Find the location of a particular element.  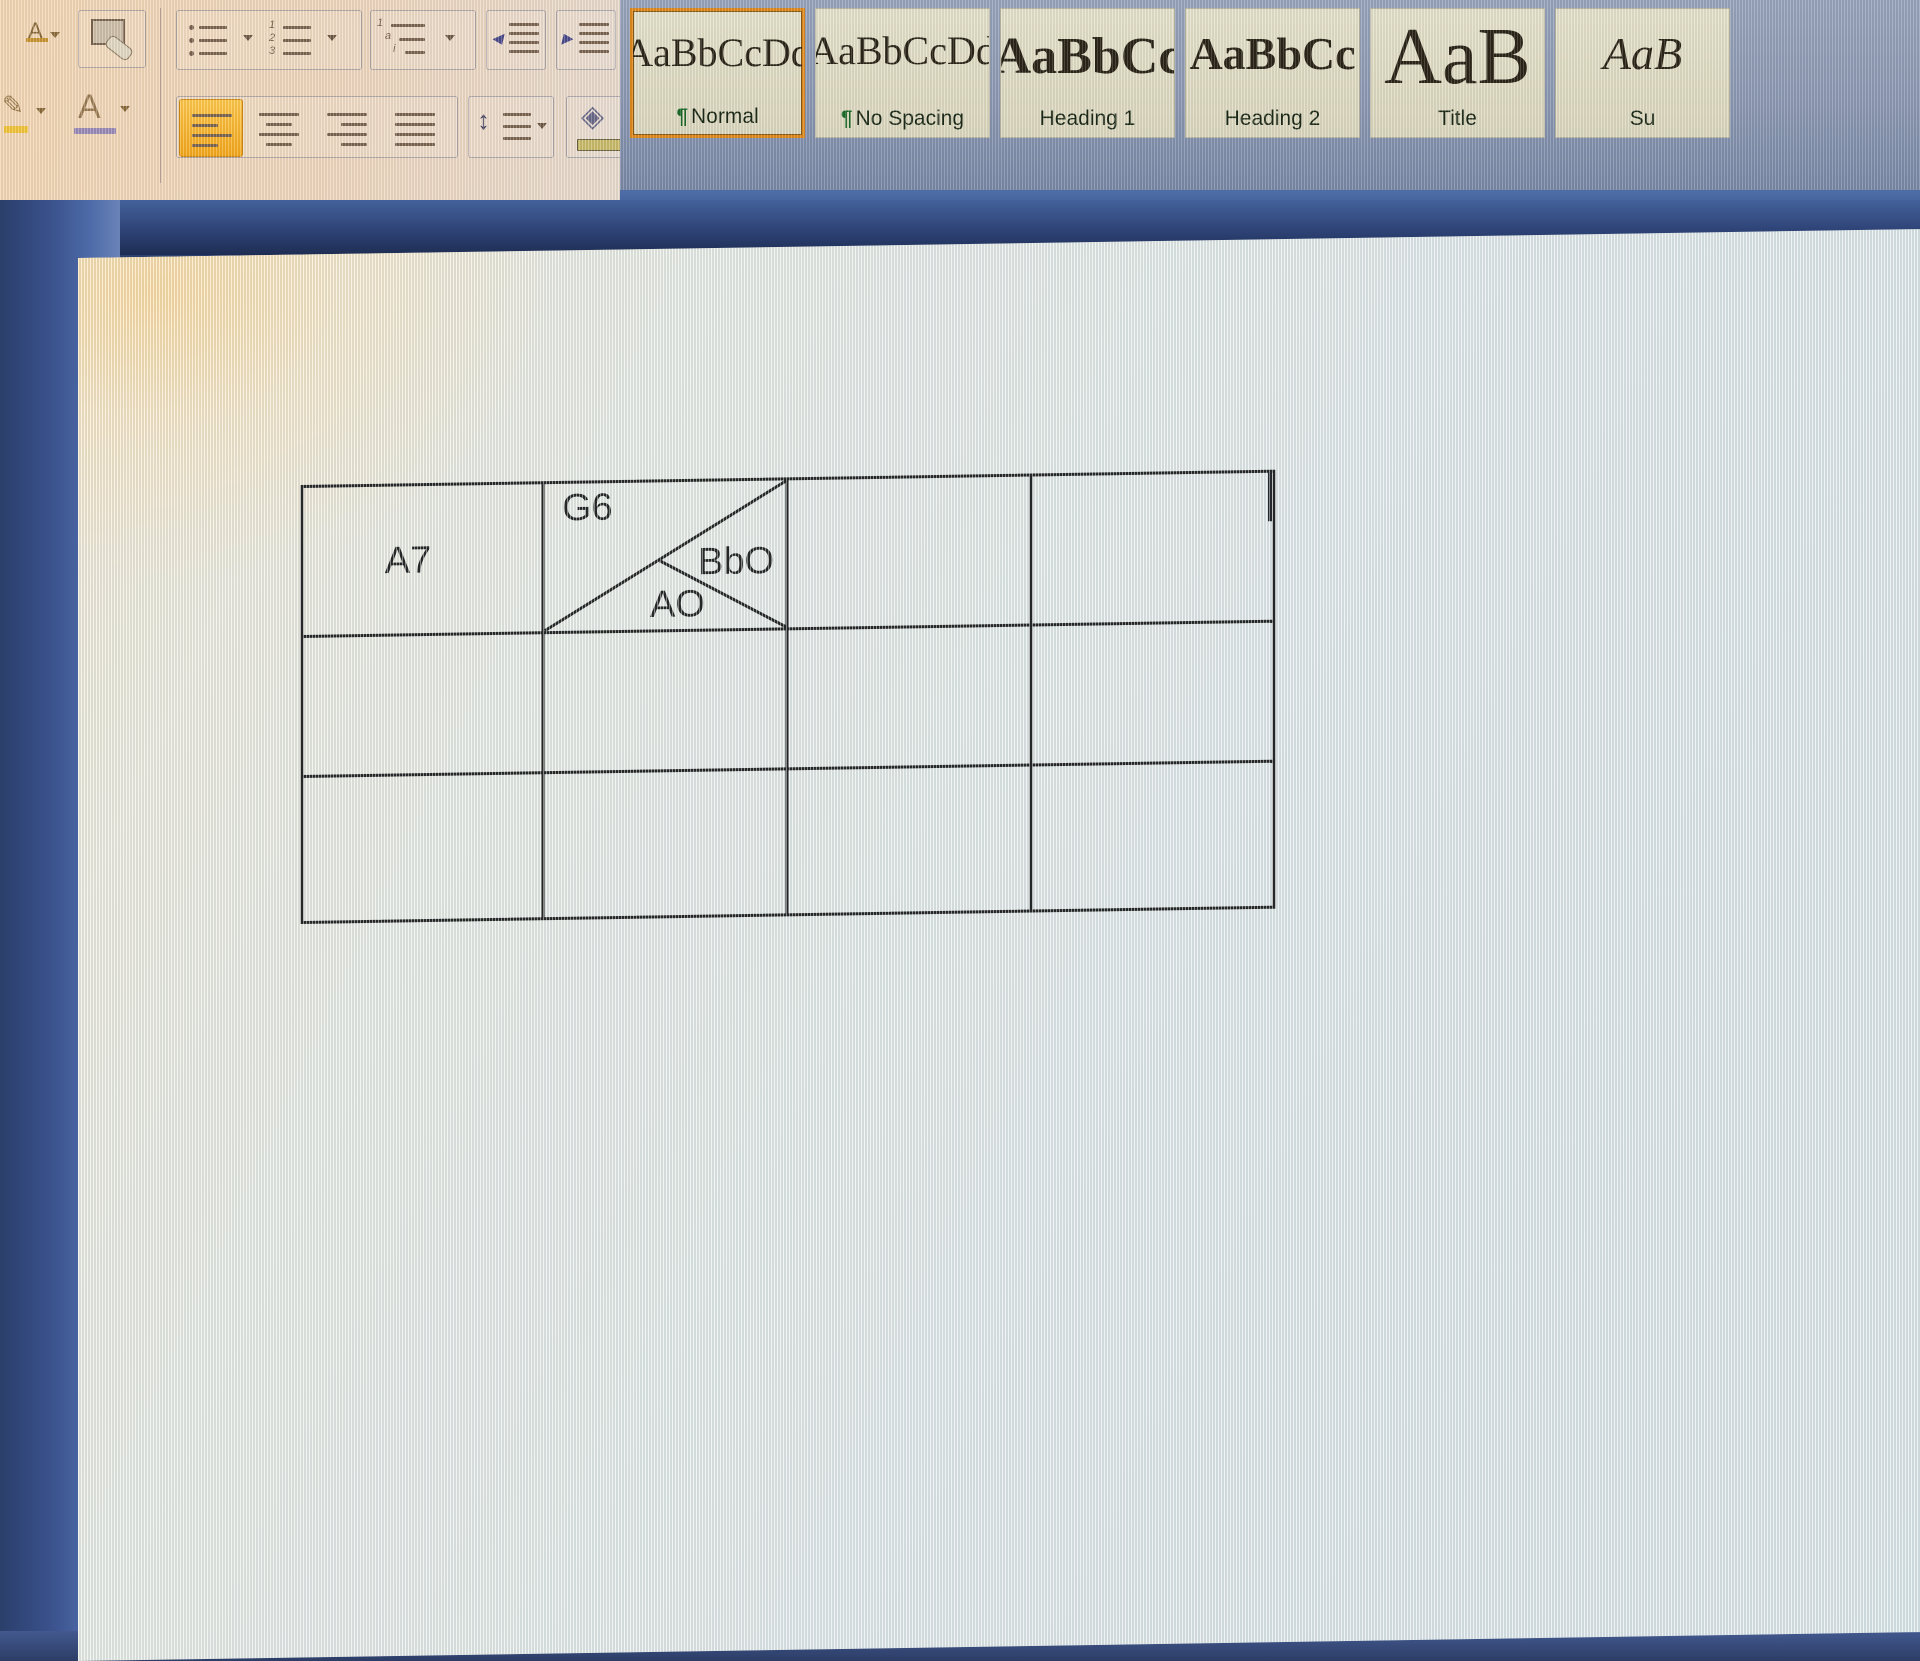

style-heading-2: AaBbCc Heading 2 is located at coordinates (1272, 73).